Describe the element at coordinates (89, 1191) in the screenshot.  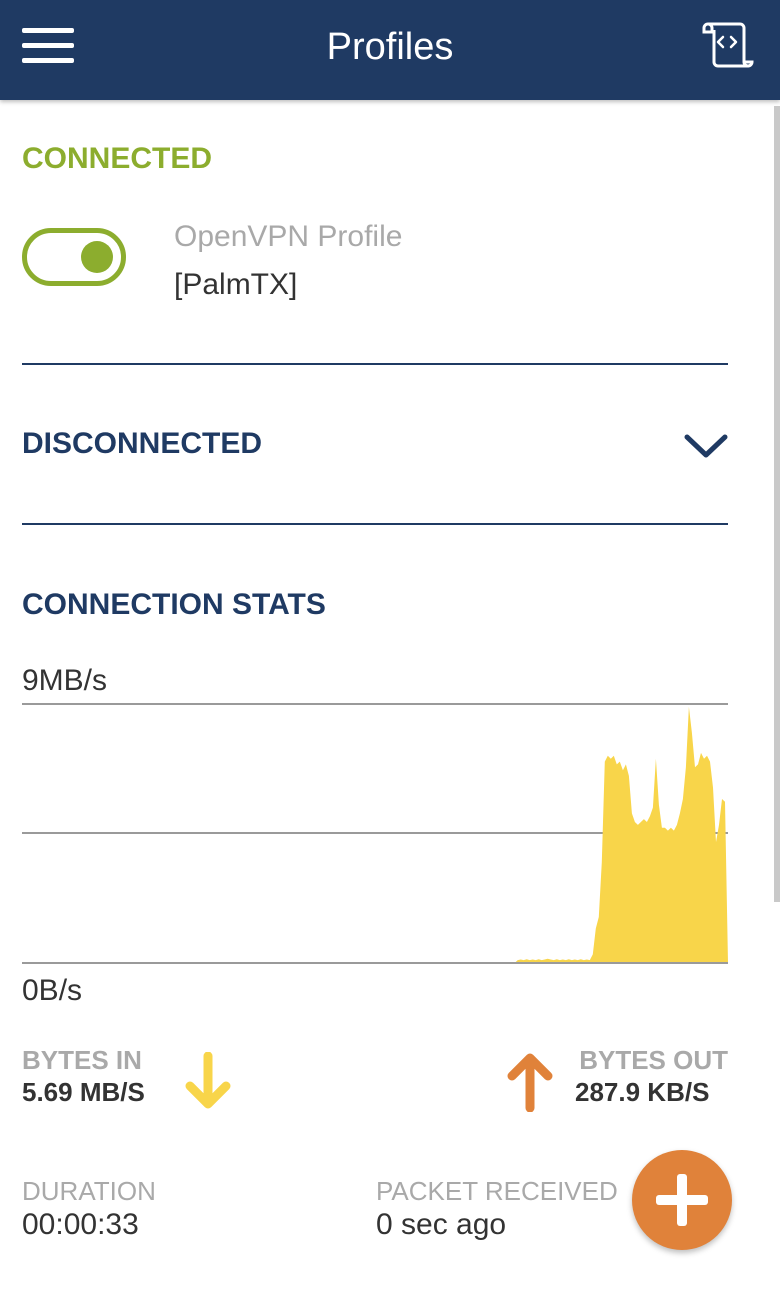
I see `duration-label: DURATION` at that location.